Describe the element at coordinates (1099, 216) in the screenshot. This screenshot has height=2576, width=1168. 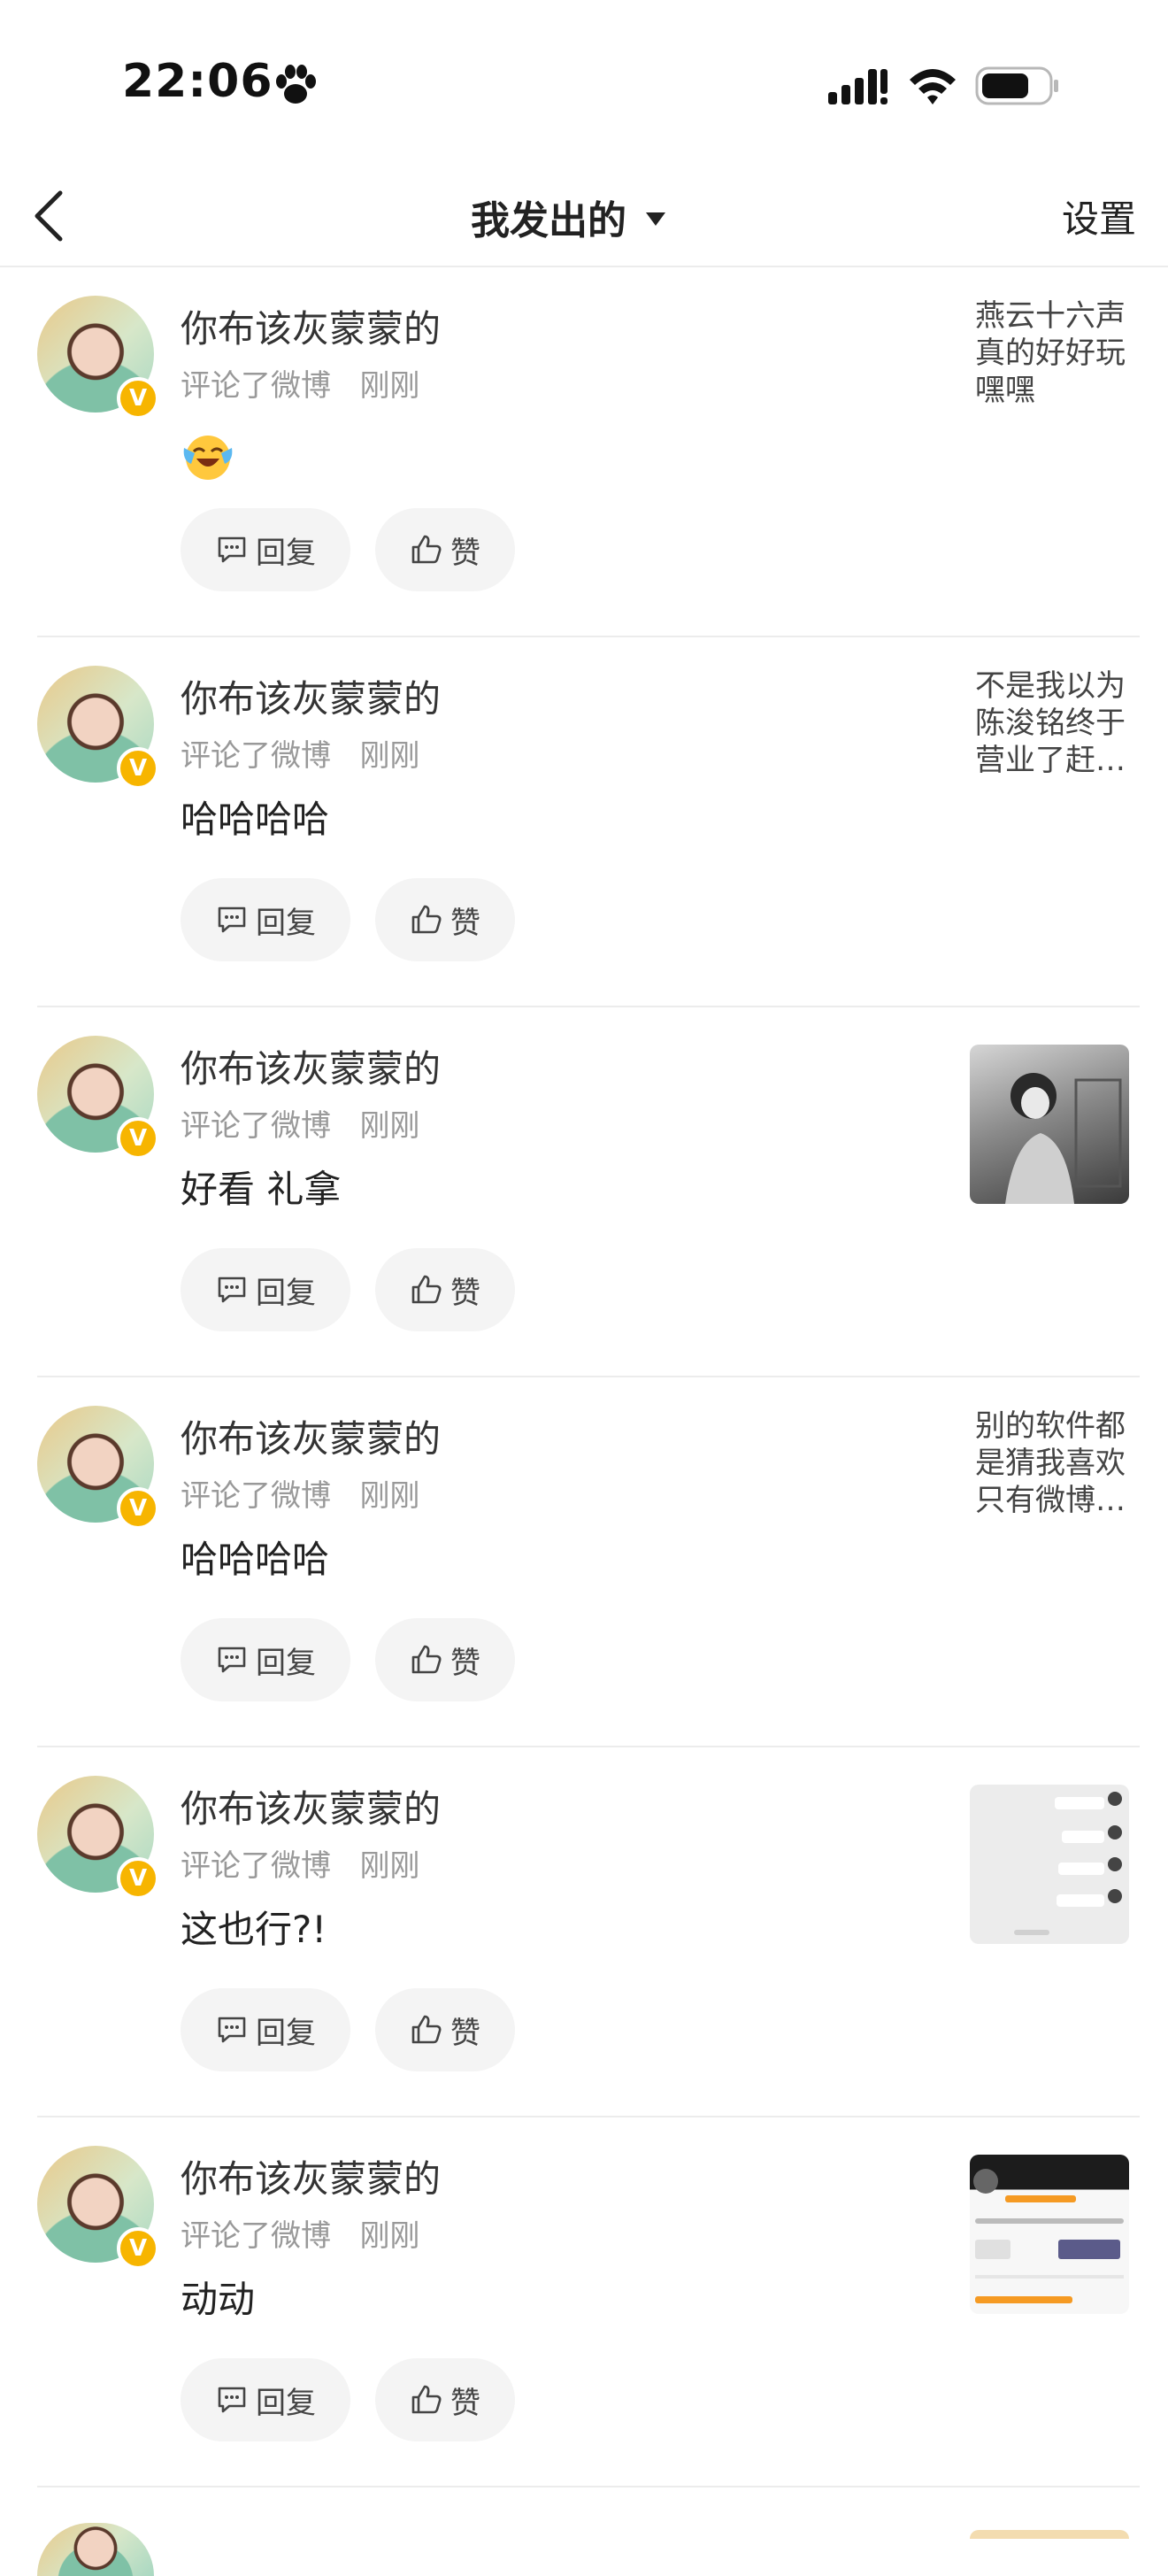
I see `settings-button: 设置` at that location.